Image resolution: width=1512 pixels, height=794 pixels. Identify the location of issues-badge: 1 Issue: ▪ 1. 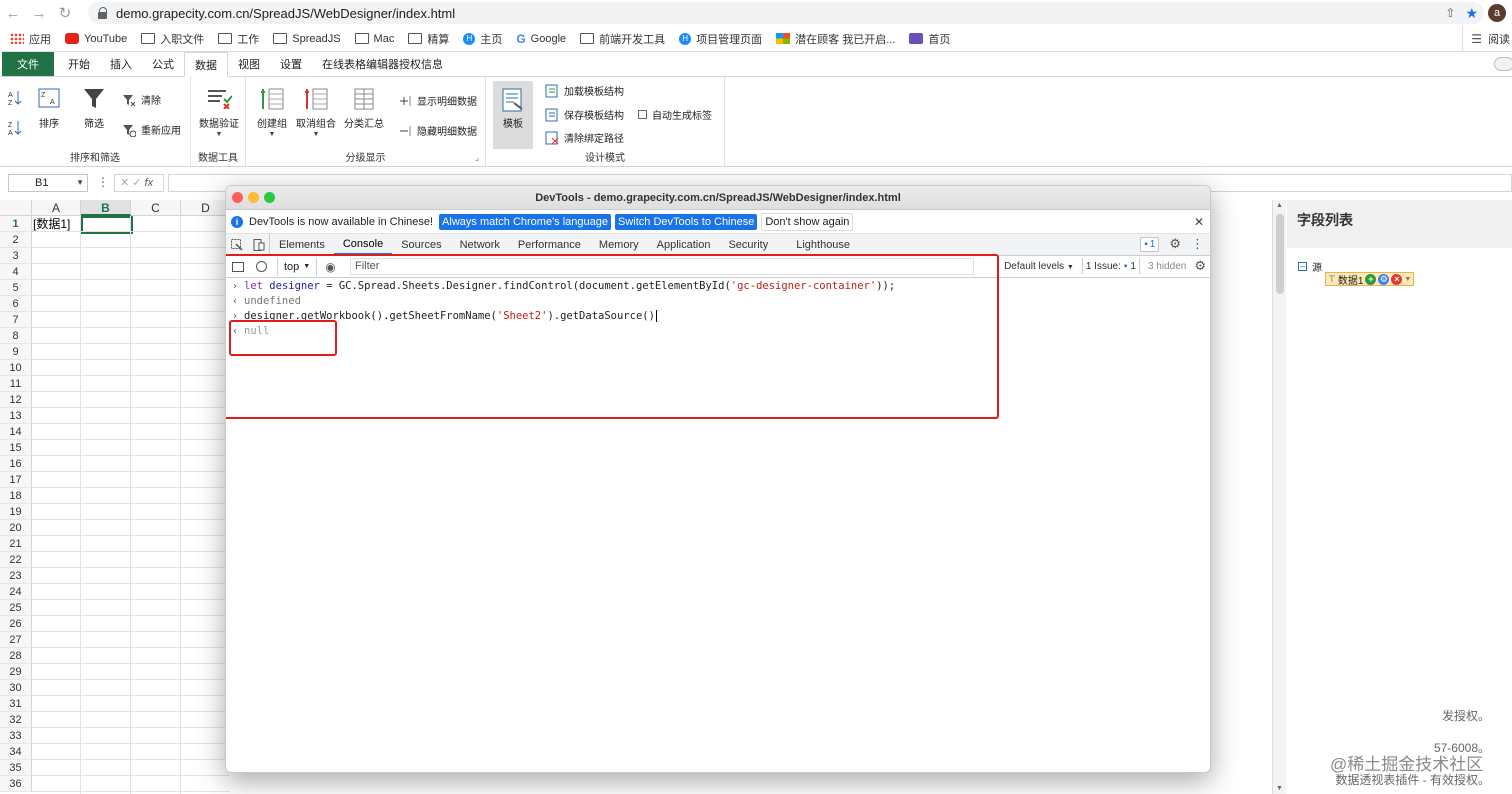
(1110, 266).